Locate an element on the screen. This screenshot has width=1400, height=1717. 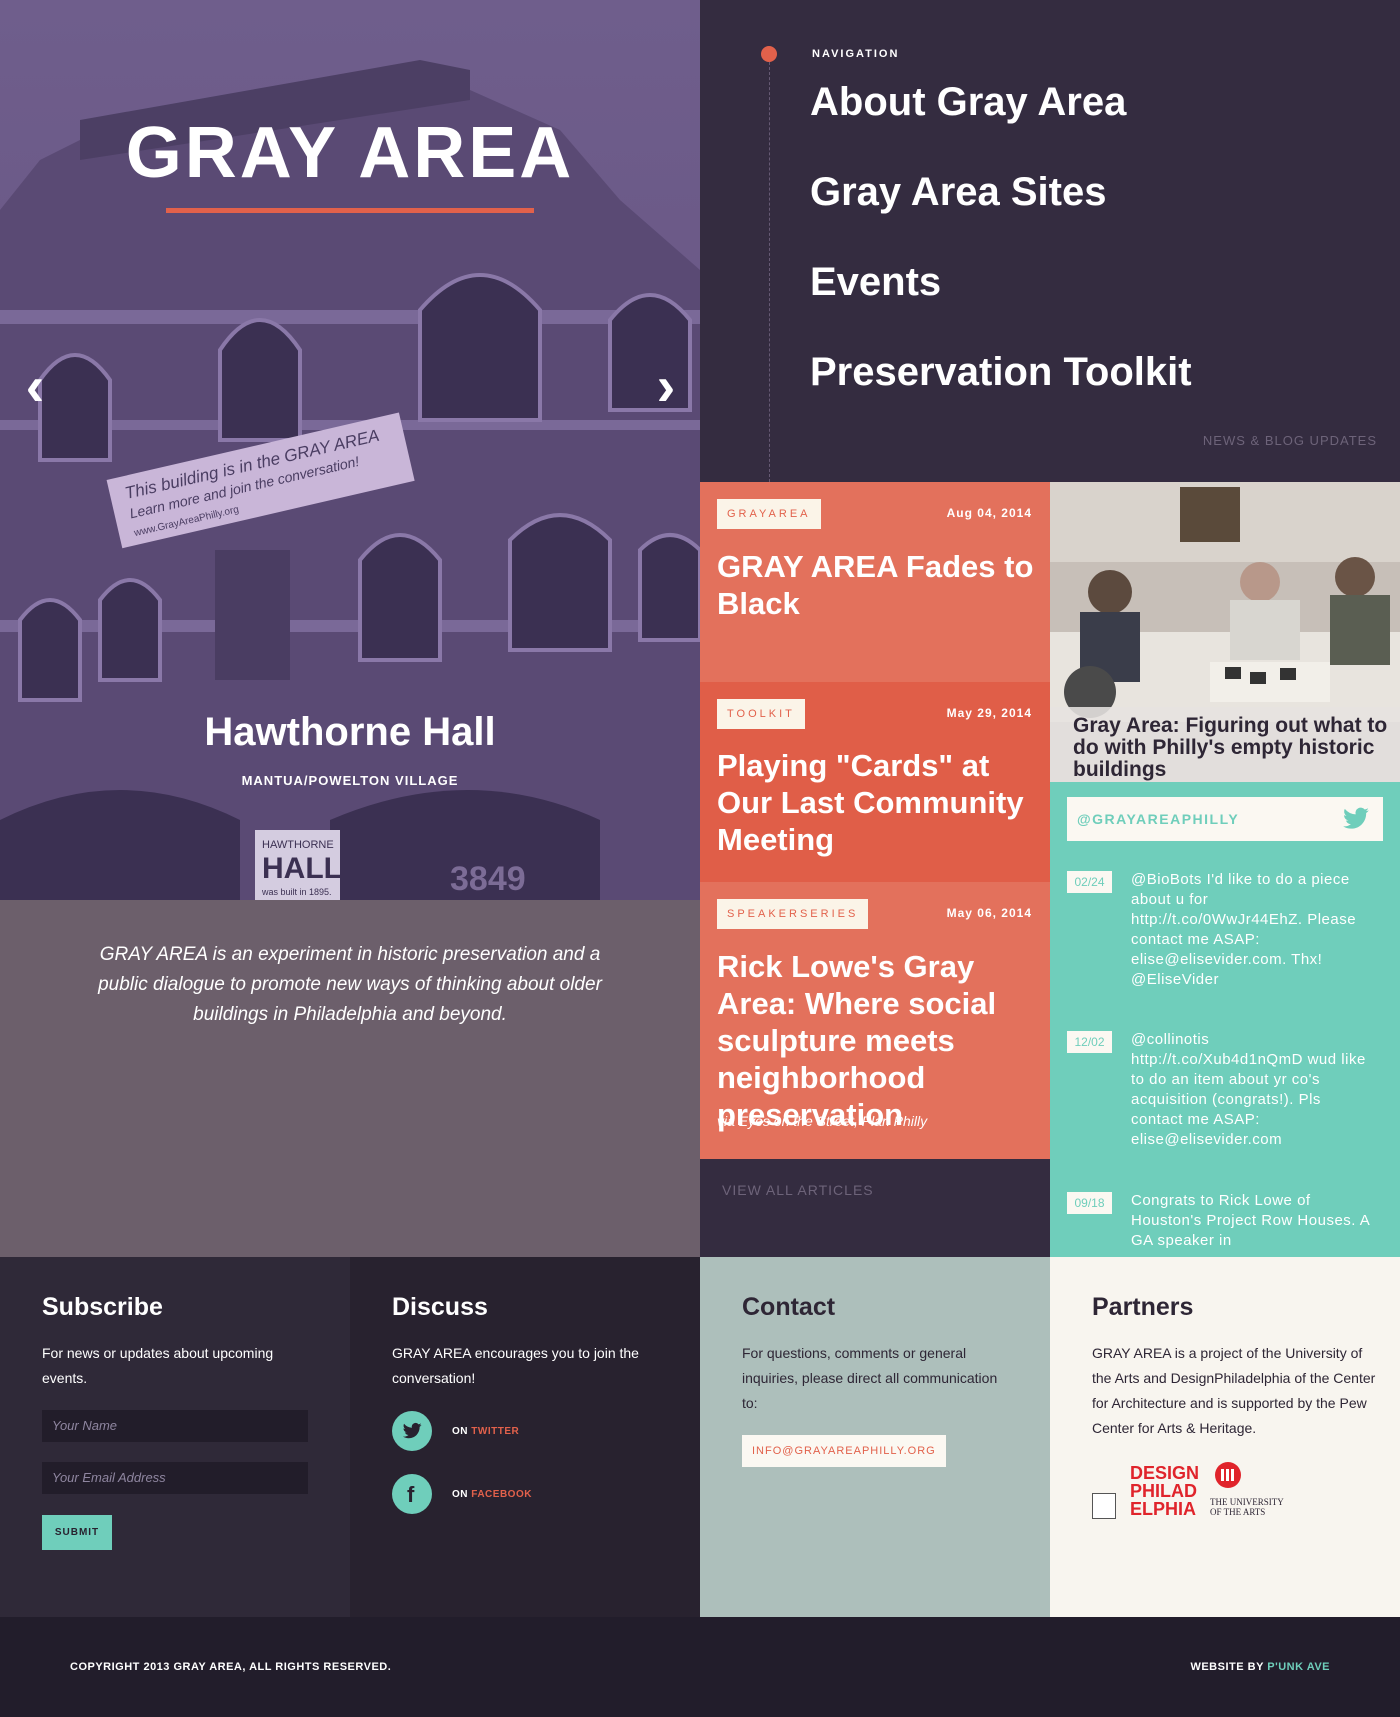
slider-next-arrow-icon: › is located at coordinates (666, 386).